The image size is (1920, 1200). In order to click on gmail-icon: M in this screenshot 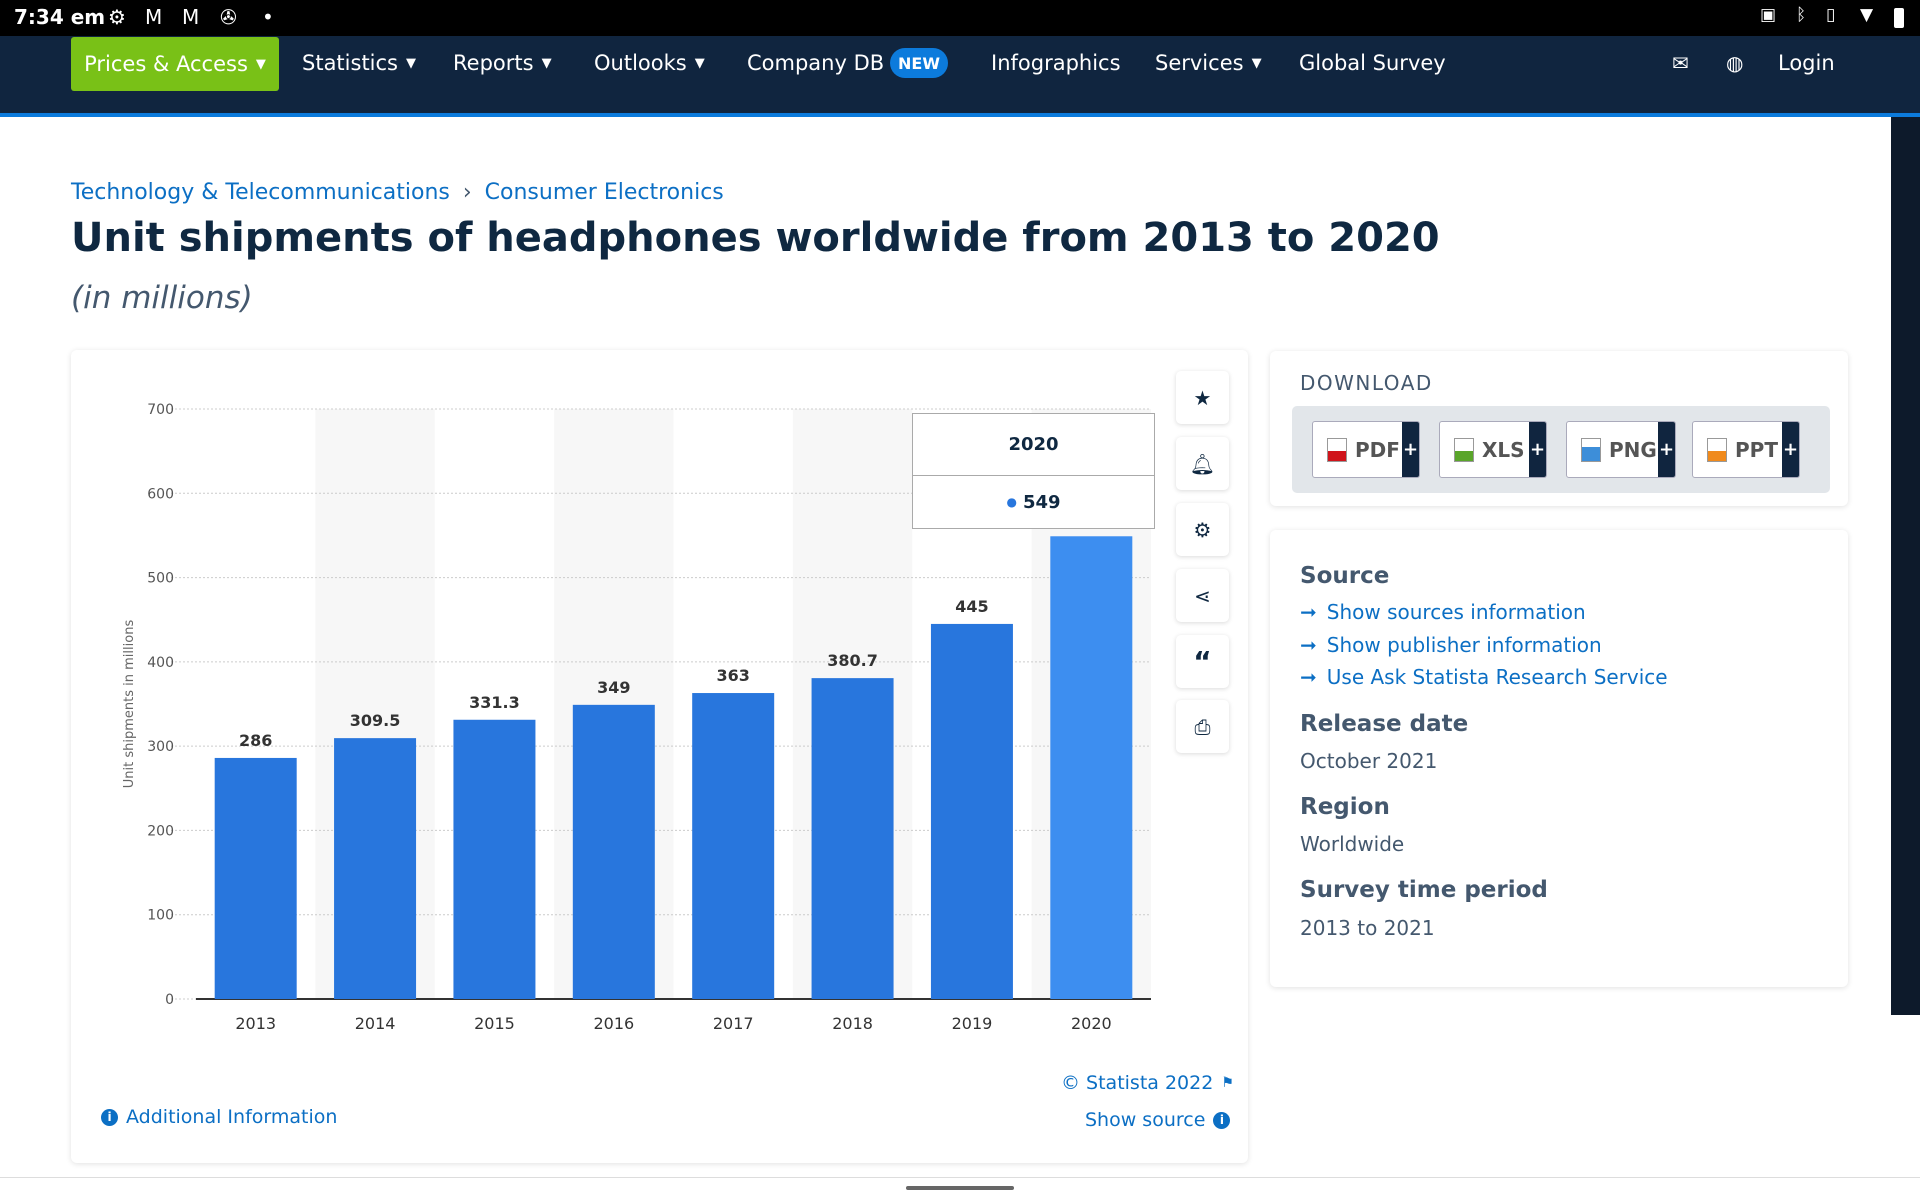, I will do `click(191, 17)`.